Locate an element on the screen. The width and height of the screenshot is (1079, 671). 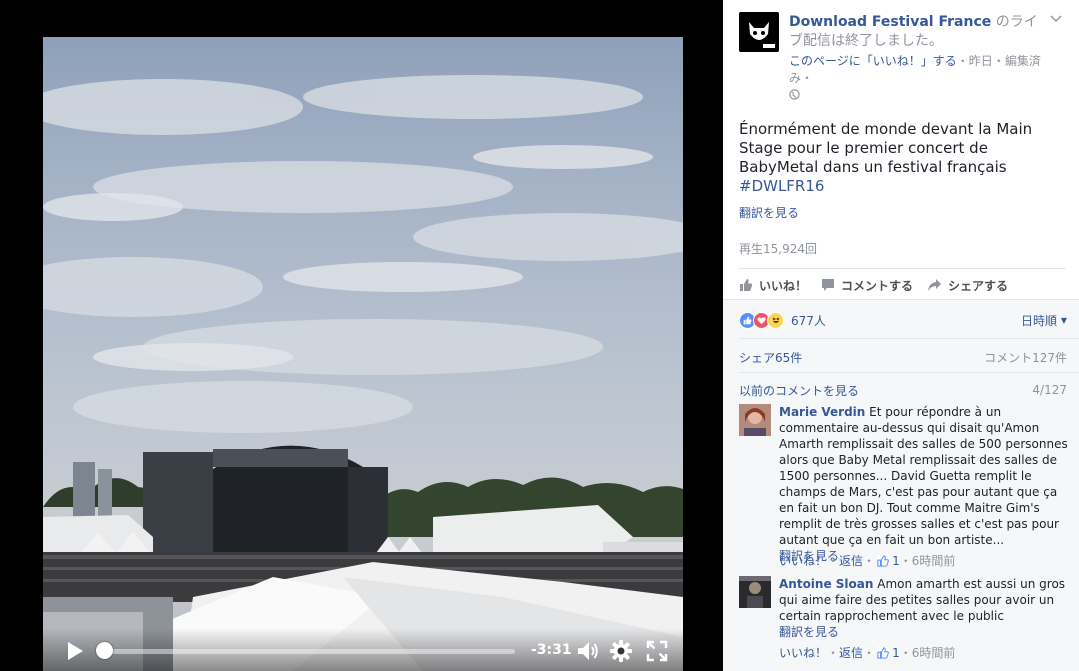
reaction-summary: 677人 is located at coordinates (782, 320).